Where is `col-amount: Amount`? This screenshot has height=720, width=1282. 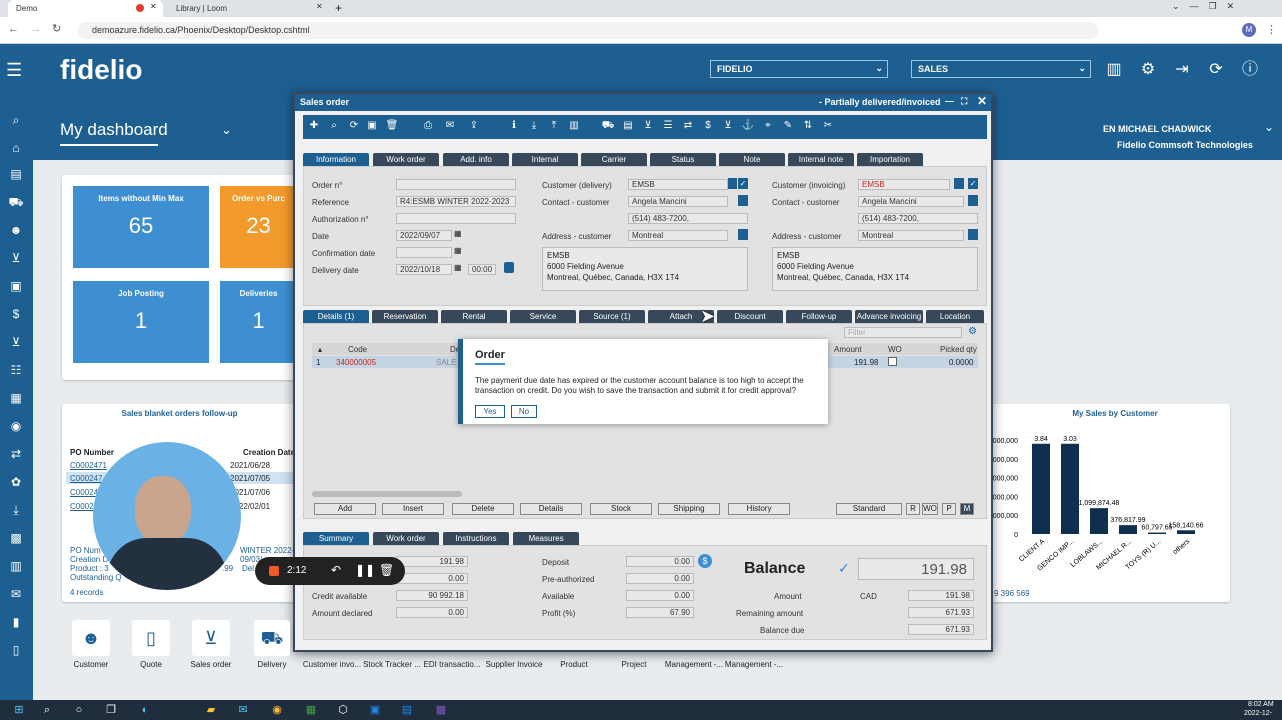 col-amount: Amount is located at coordinates (848, 349).